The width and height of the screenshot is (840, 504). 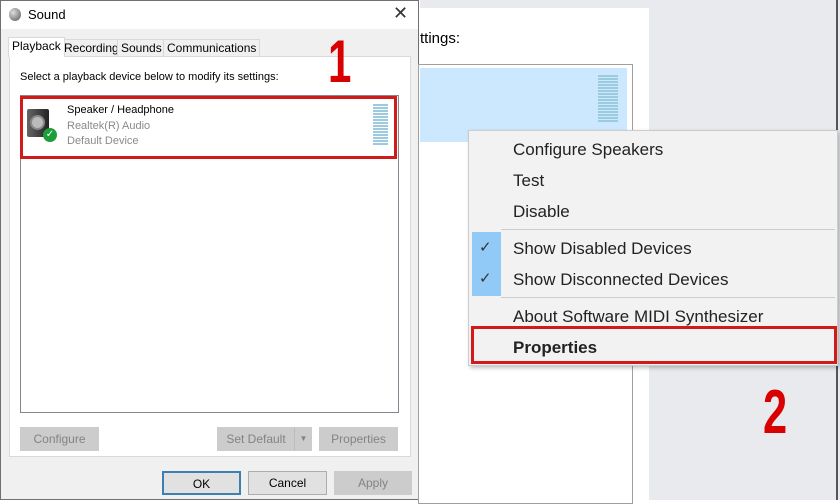 What do you see at coordinates (588, 150) in the screenshot?
I see `menu-item-configure-speakers: Configure Speakers` at bounding box center [588, 150].